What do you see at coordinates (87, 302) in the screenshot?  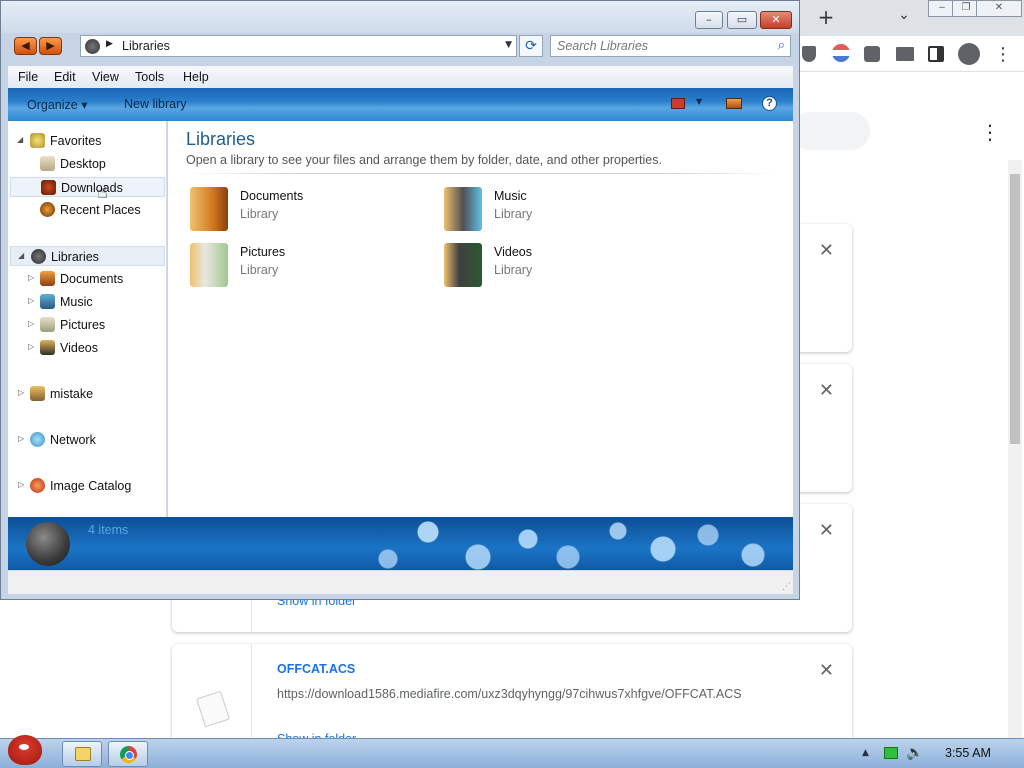 I see `nav-lib-music: ▷ Music` at bounding box center [87, 302].